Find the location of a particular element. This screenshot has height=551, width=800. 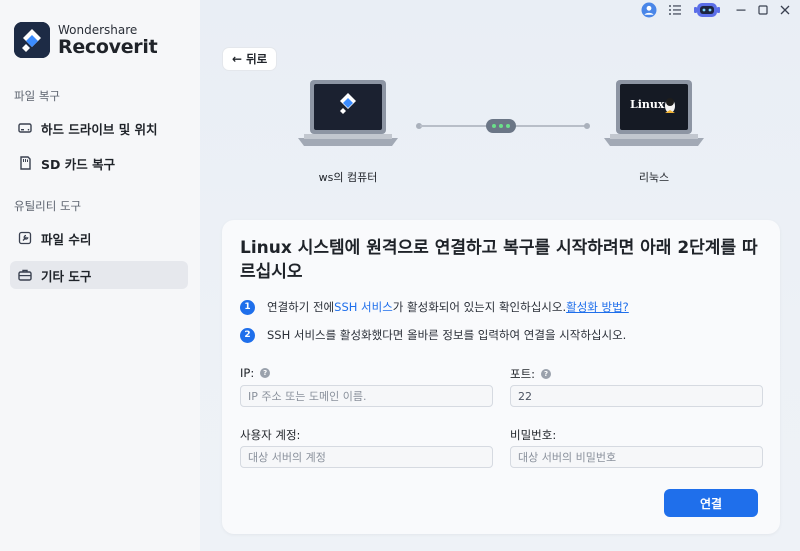

sidebar-item-label: 파일 수리 is located at coordinates (66, 239).